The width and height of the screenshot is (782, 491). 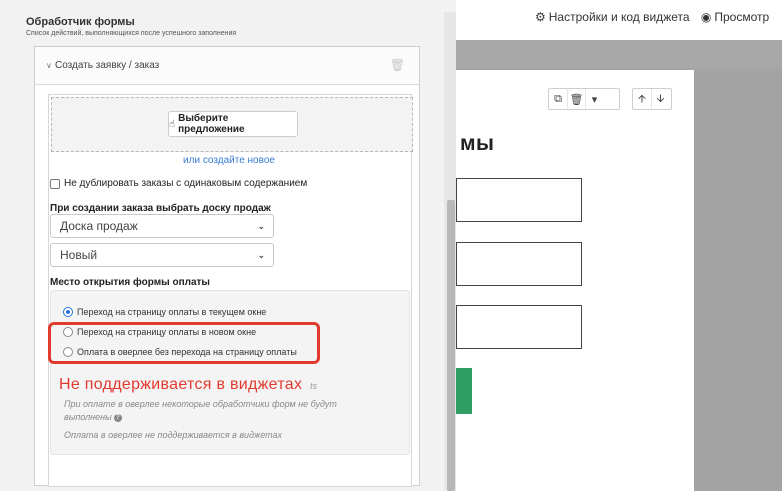 I want to click on settings-link: ⚙ Настройки и код виджета, so click(x=612, y=17).